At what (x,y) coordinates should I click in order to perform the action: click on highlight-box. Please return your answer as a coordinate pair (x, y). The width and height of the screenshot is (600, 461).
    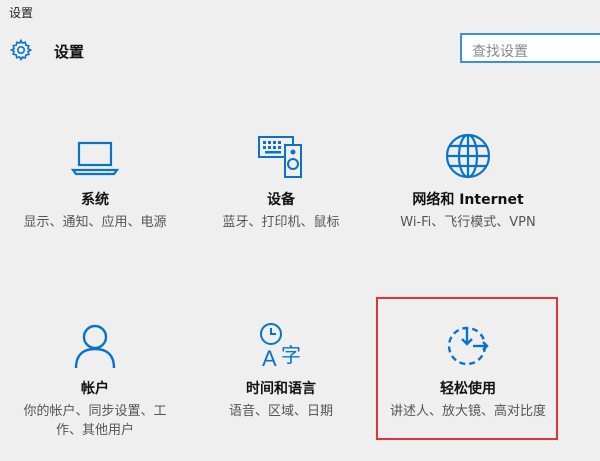
    Looking at the image, I should click on (467, 368).